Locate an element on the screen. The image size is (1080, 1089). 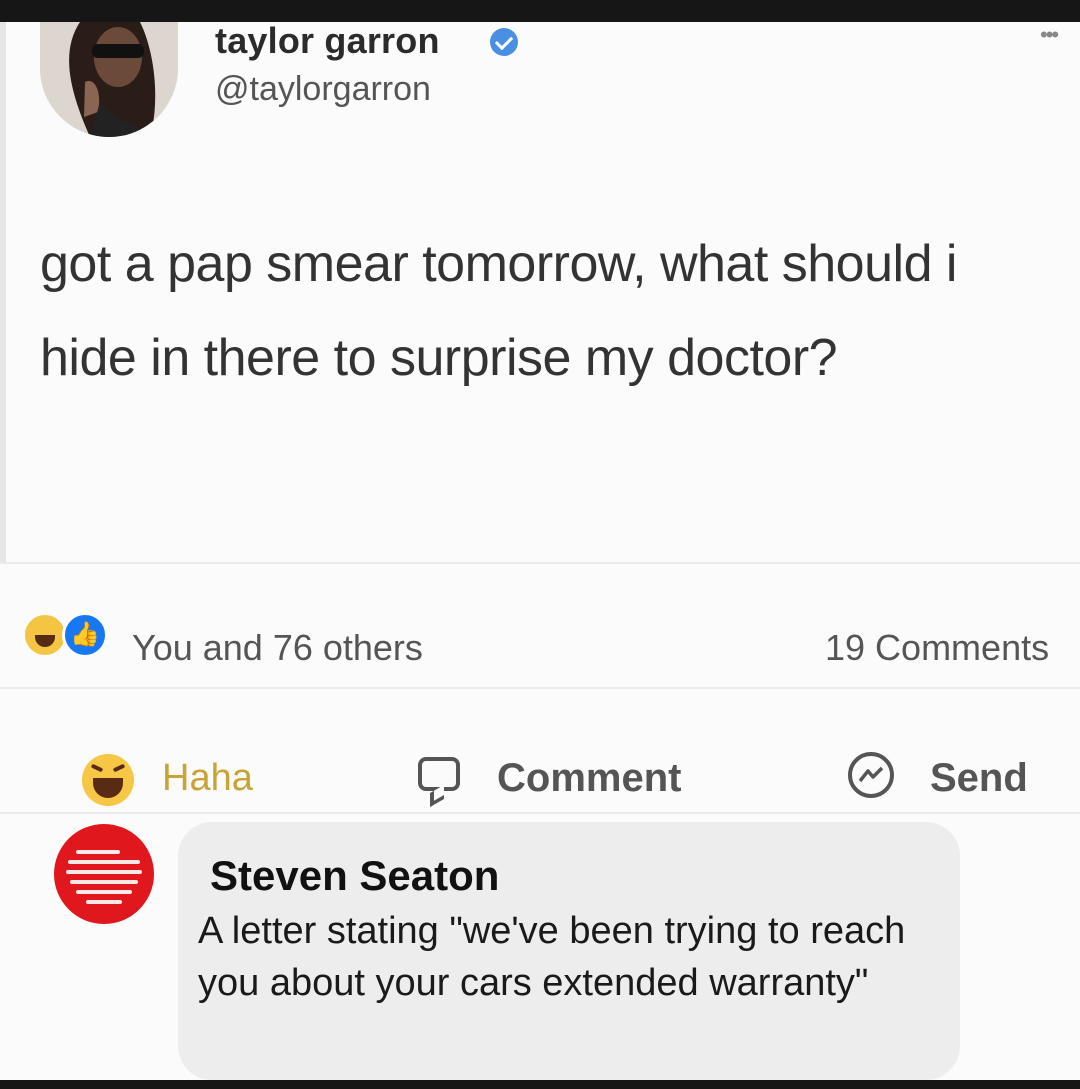
tweet-author-name: taylor garron is located at coordinates (327, 42).